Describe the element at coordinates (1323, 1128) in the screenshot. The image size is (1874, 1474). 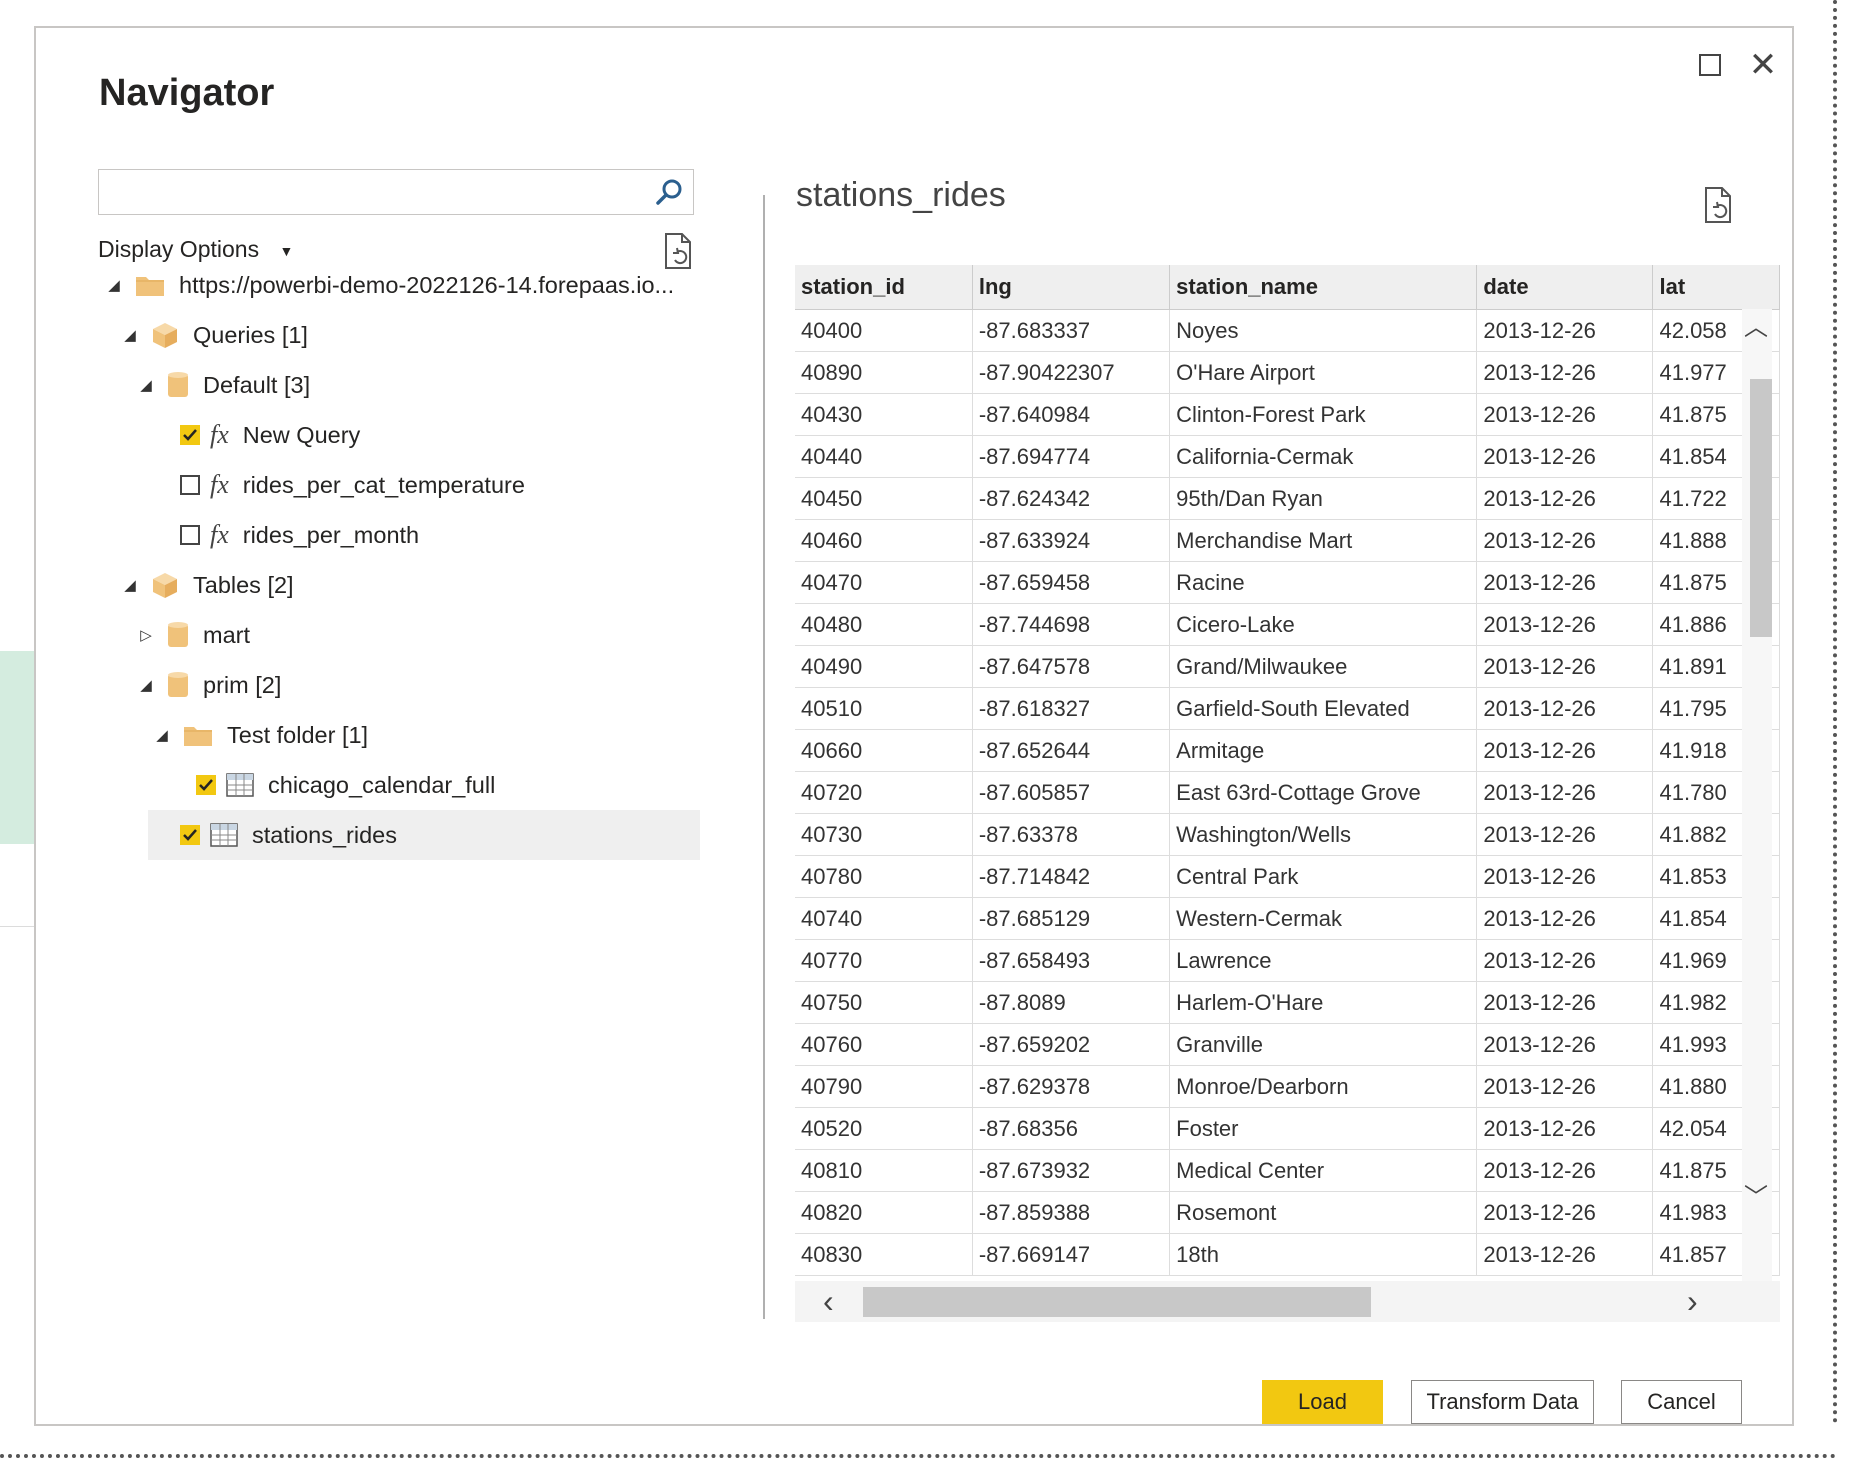
I see `table-cell: Foster` at that location.